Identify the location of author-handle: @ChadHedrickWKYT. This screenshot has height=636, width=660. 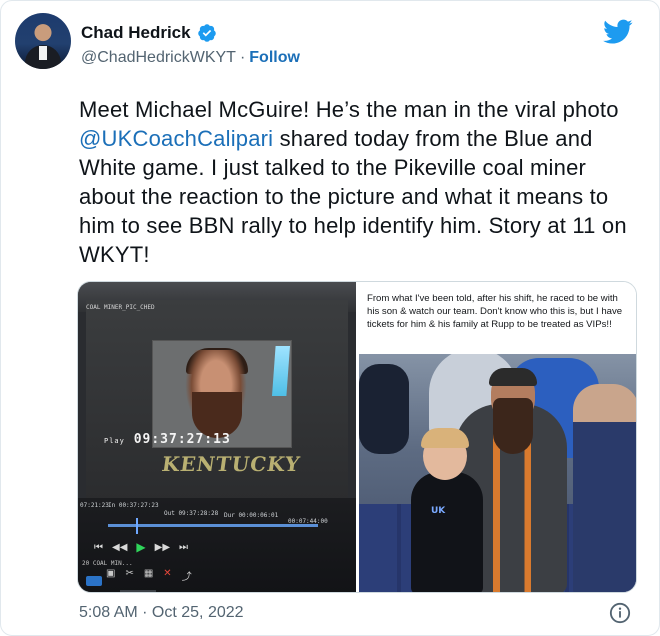
(158, 58).